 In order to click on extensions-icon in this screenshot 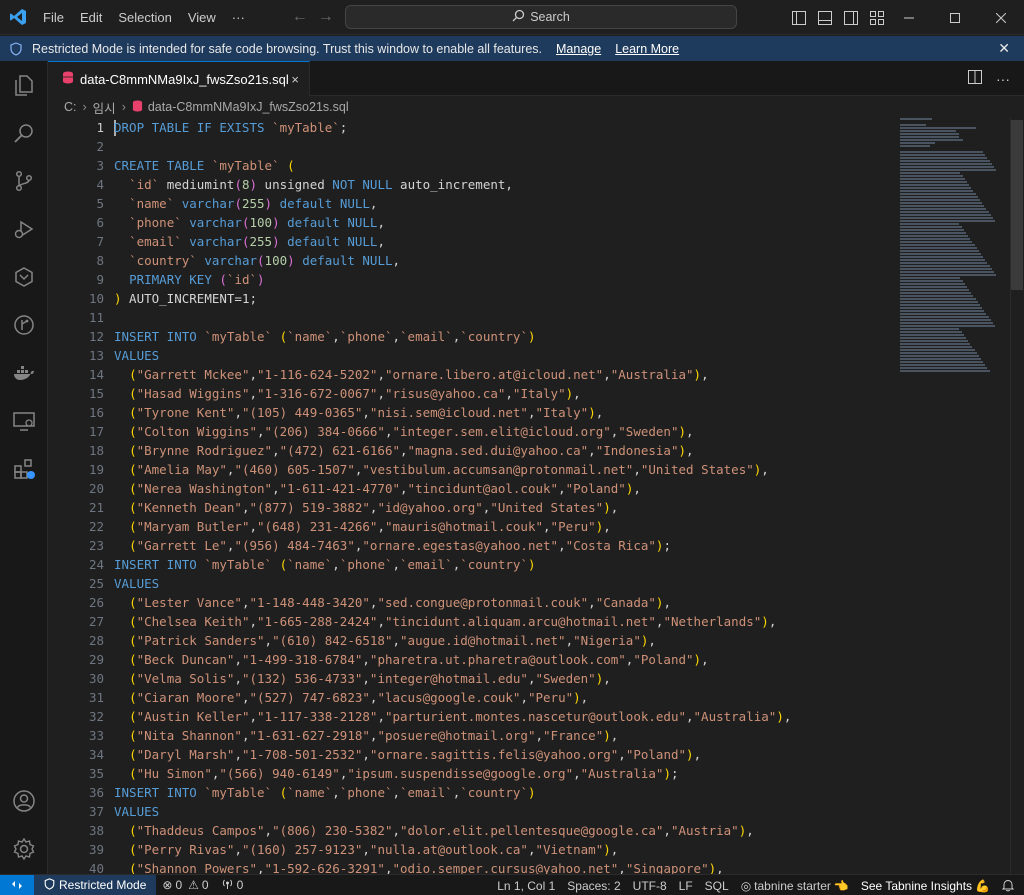, I will do `click(24, 469)`.